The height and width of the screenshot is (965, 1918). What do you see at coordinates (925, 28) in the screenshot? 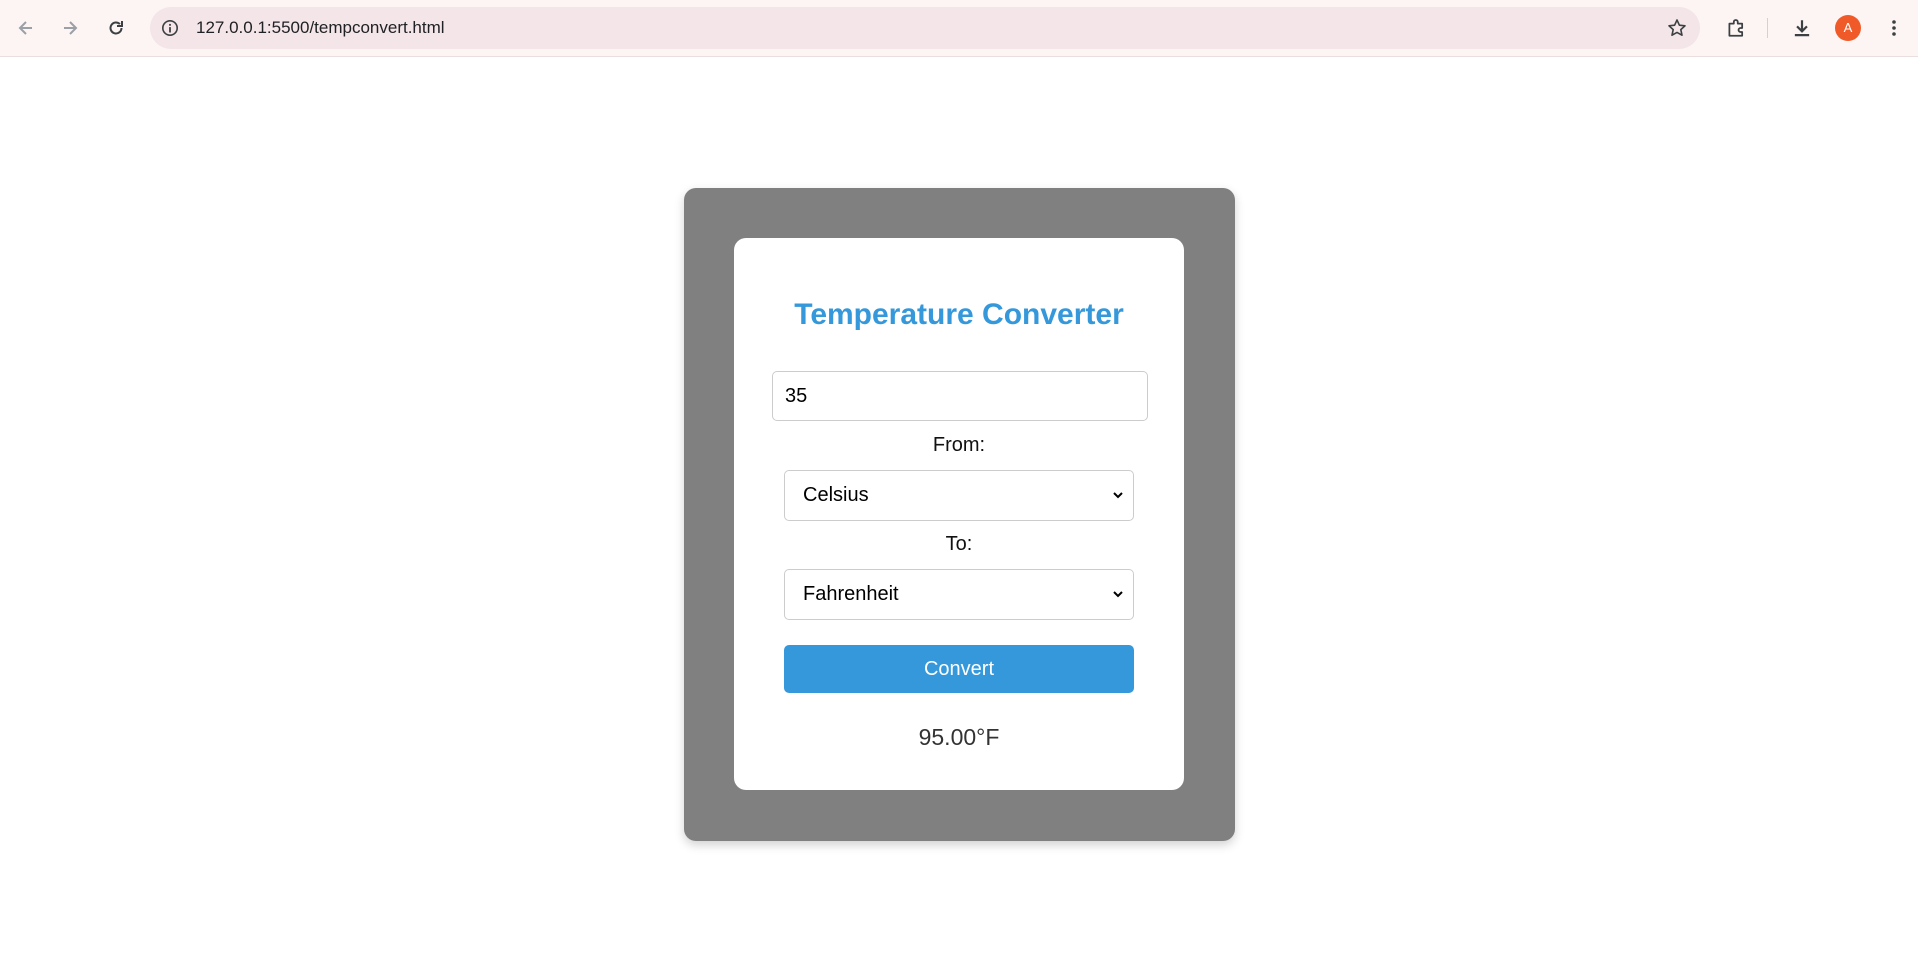
I see `address-bar: 127.0.0.1:5500/tempconvert.html` at bounding box center [925, 28].